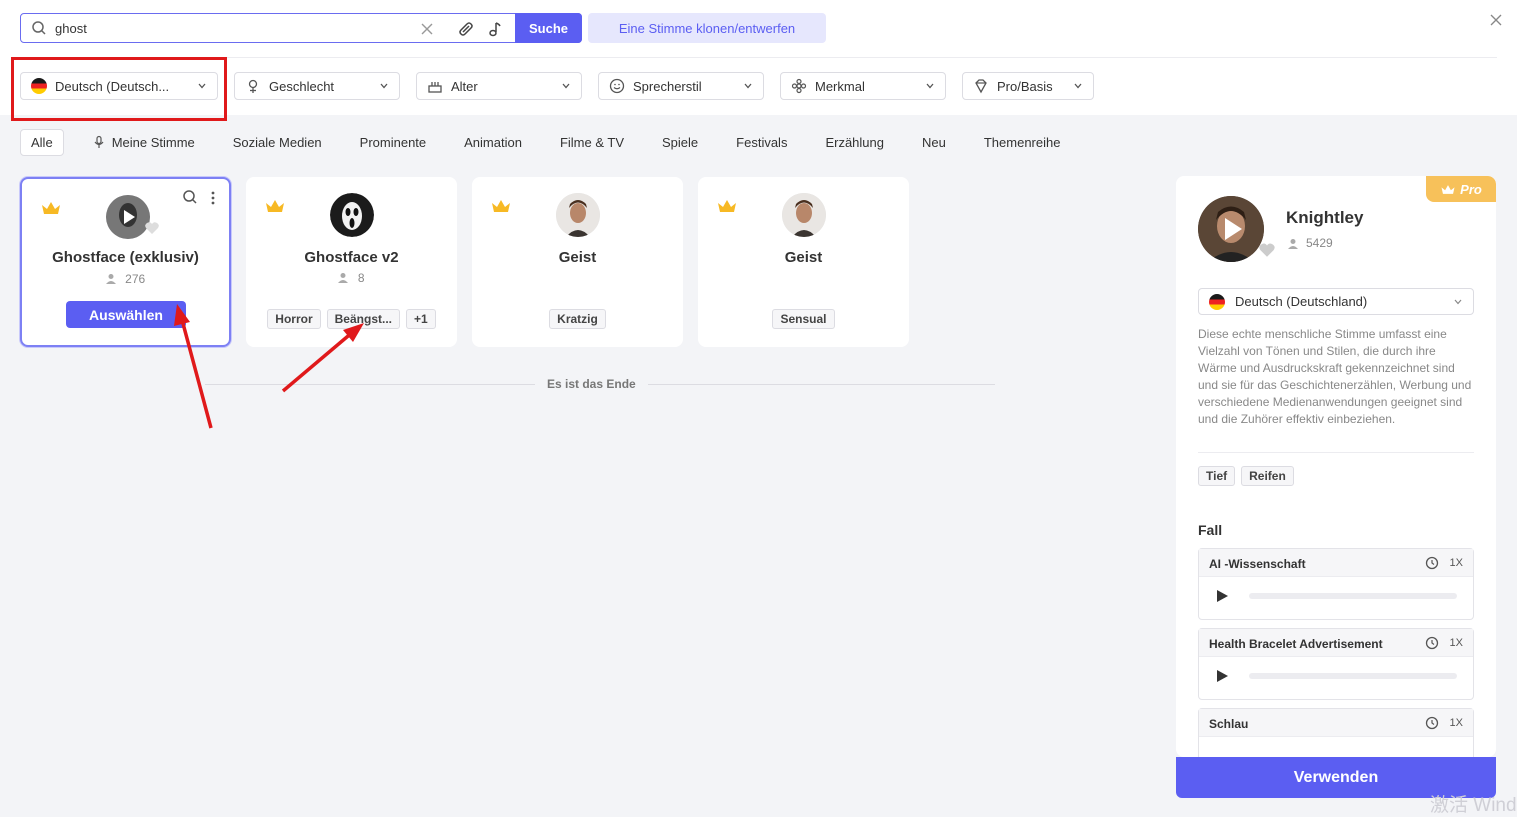 The width and height of the screenshot is (1517, 817). Describe the element at coordinates (707, 28) in the screenshot. I see `clone-voice-button: Eine Stimme klonen/entwerfen` at that location.